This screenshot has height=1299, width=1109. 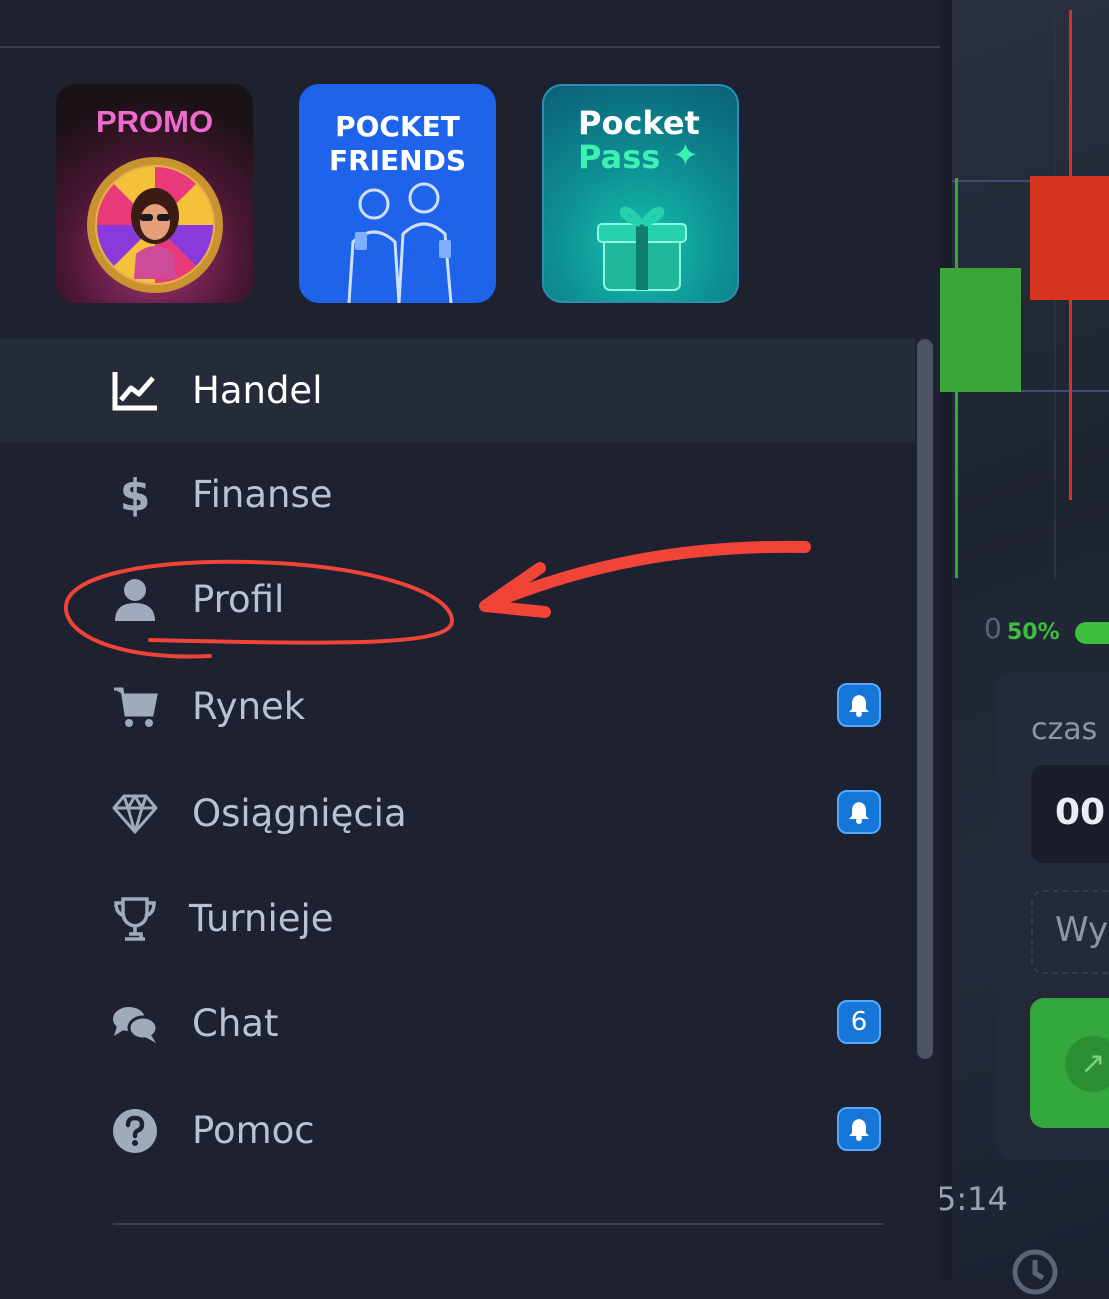 What do you see at coordinates (457, 495) in the screenshot?
I see `nav-item-finanse: $ Finanse` at bounding box center [457, 495].